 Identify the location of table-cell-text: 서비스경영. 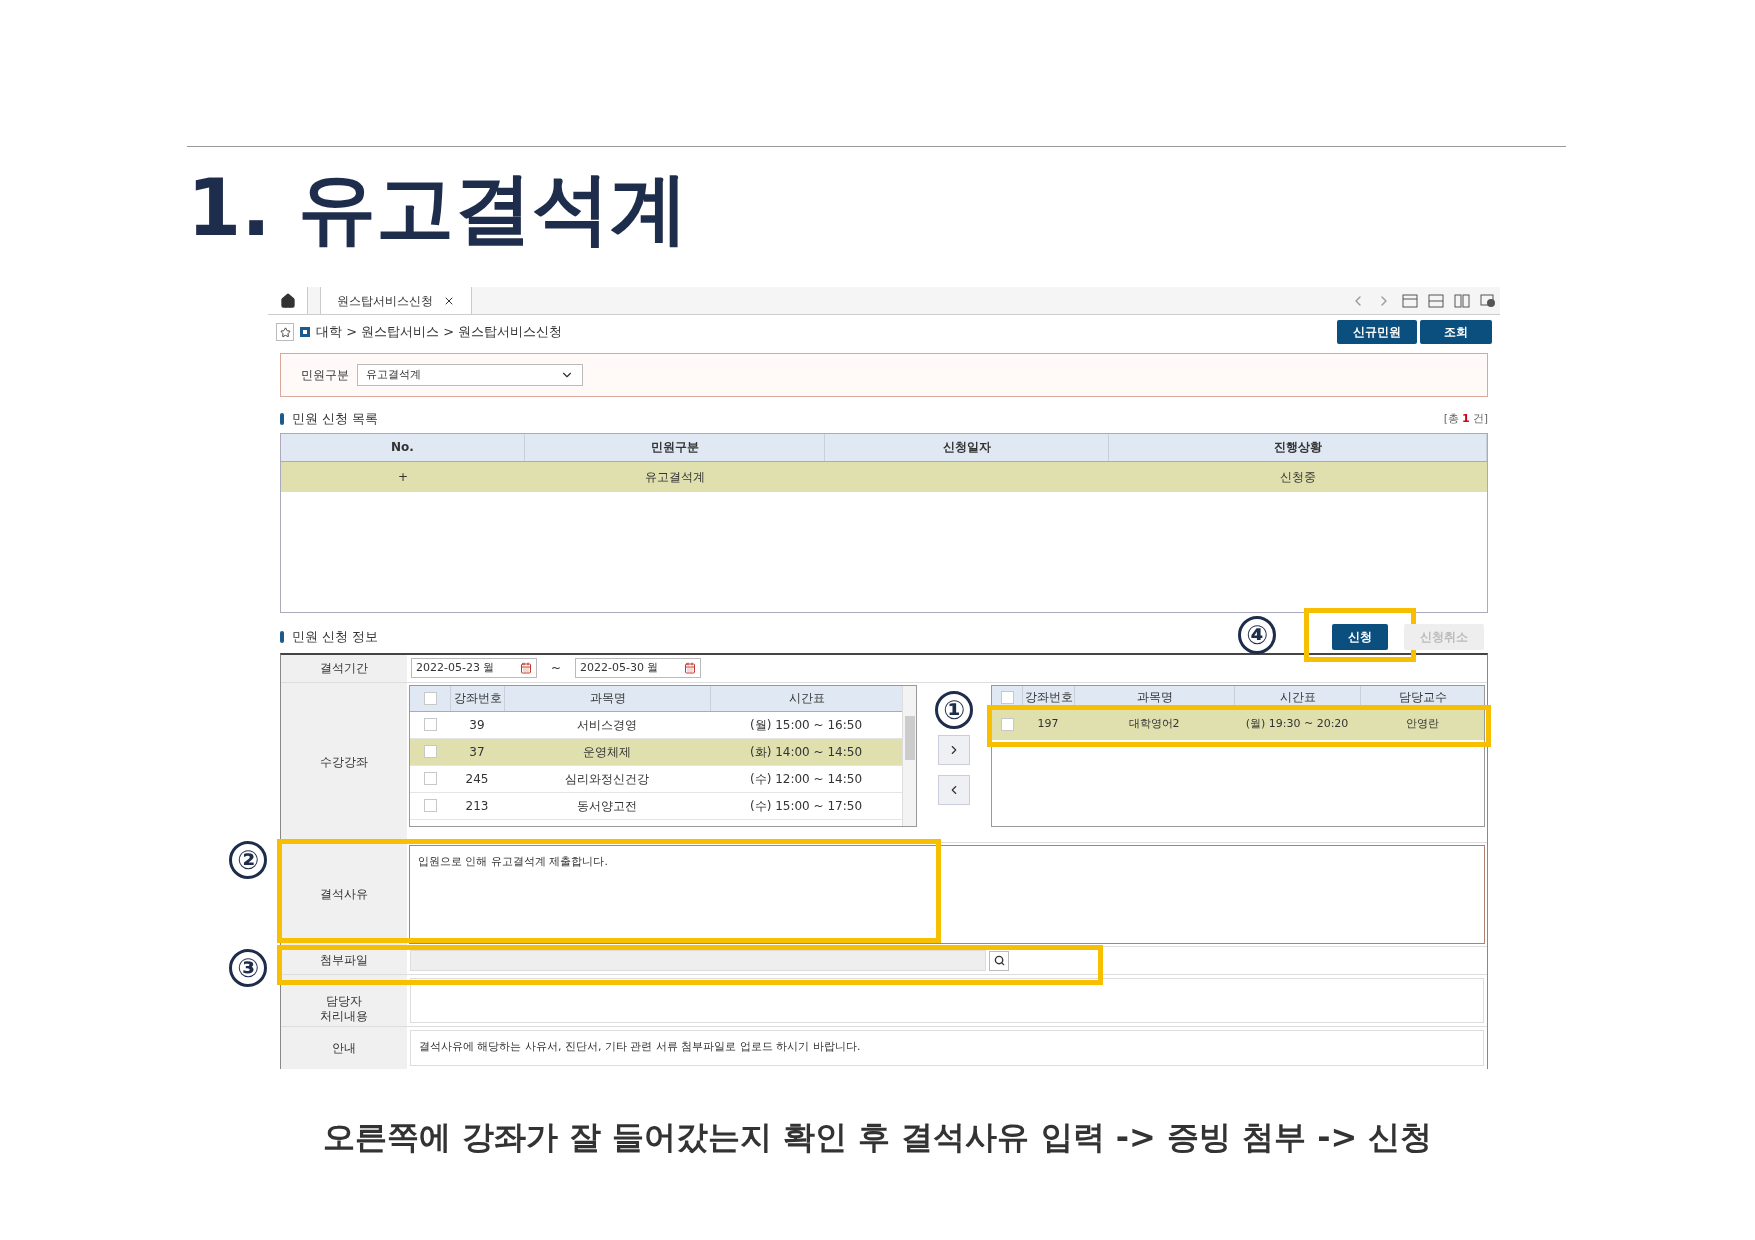
(607, 725).